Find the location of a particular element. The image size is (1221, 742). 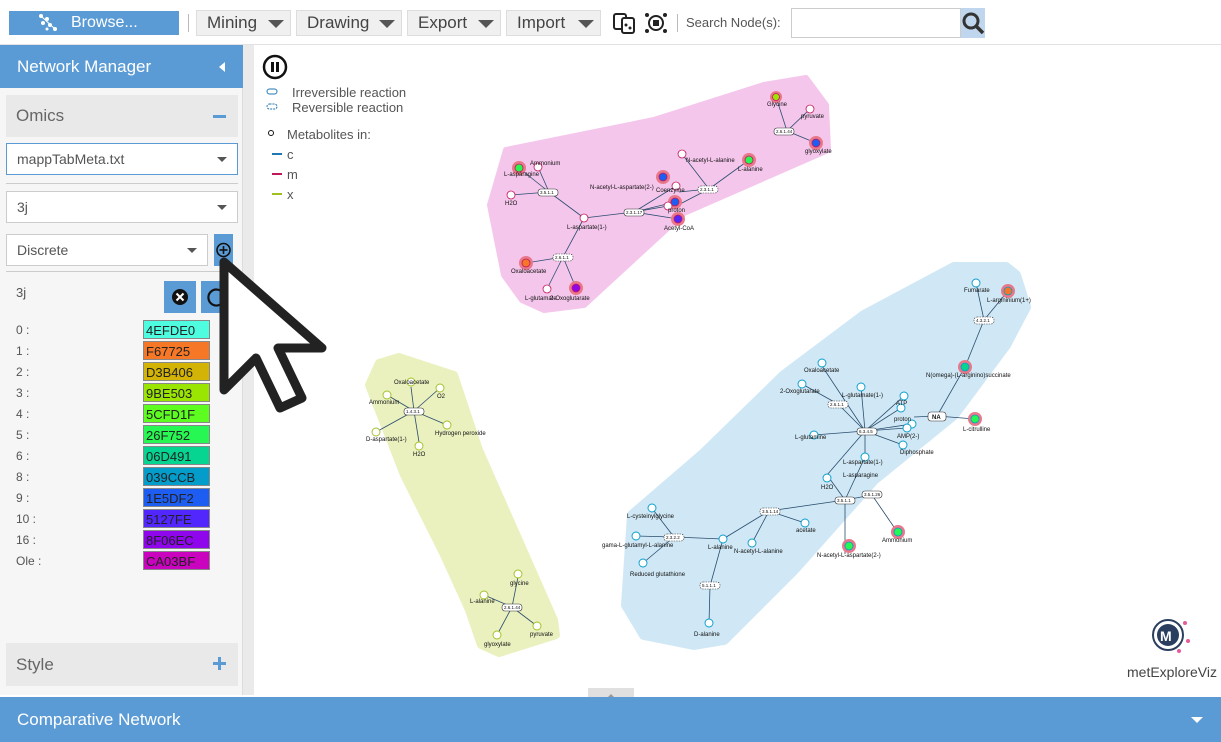

expand-bottom-tab is located at coordinates (611, 693).